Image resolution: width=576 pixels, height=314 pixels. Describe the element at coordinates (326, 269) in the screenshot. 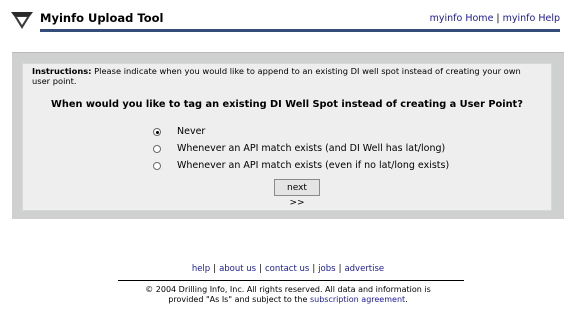

I see `footer-link-jobs: jobs` at that location.